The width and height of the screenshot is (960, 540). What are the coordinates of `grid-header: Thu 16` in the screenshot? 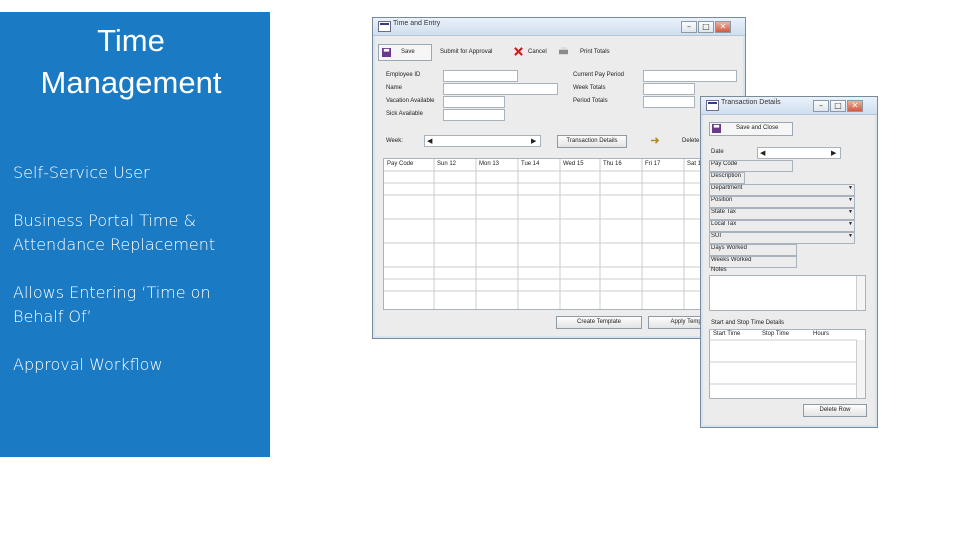 It's located at (612, 164).